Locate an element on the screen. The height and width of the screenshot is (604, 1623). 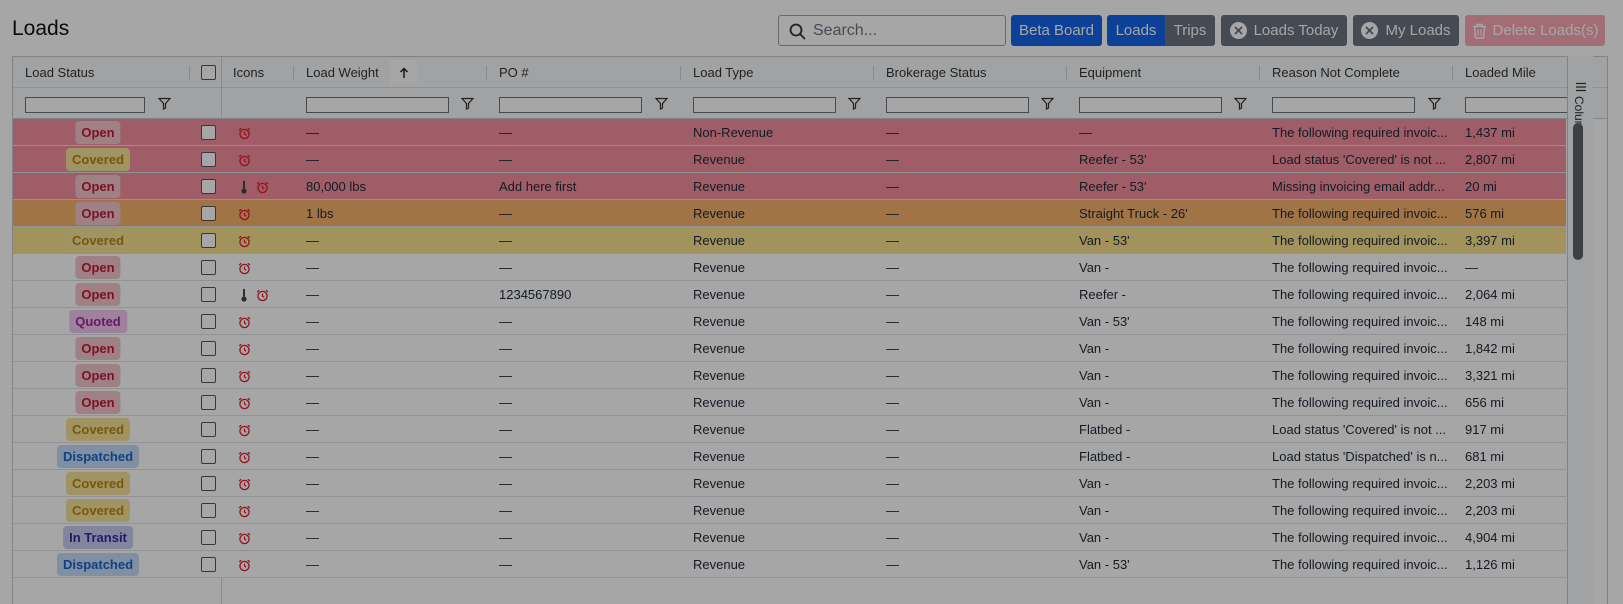
cell-load-weight: 1 lbs is located at coordinates (320, 213).